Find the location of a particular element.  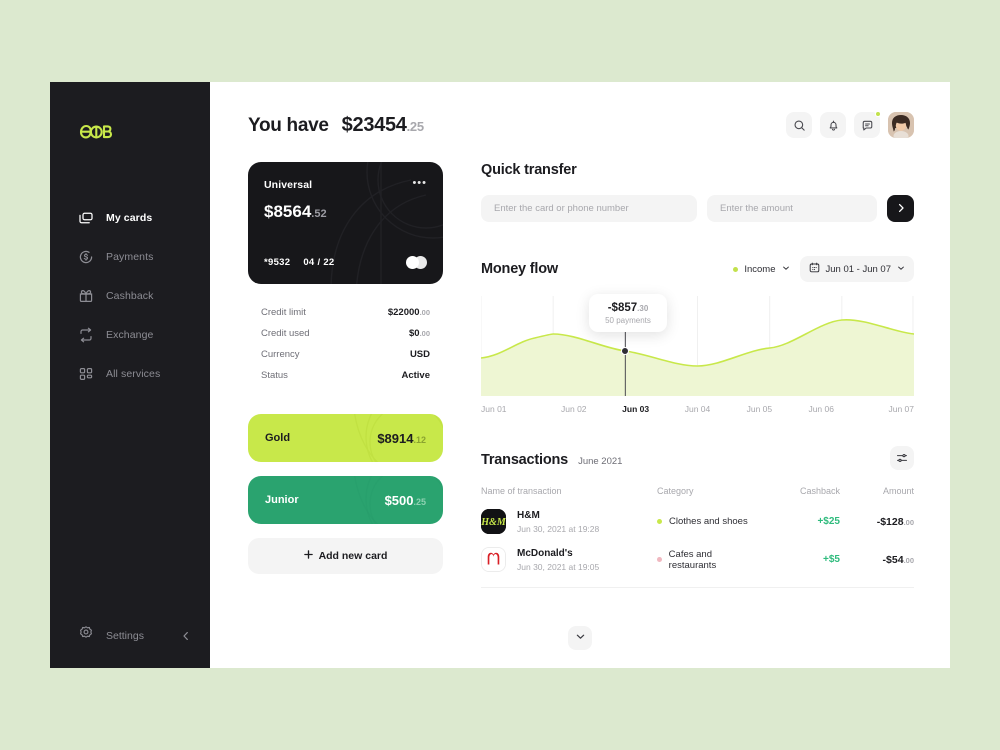

send-transfer-button is located at coordinates (900, 208).